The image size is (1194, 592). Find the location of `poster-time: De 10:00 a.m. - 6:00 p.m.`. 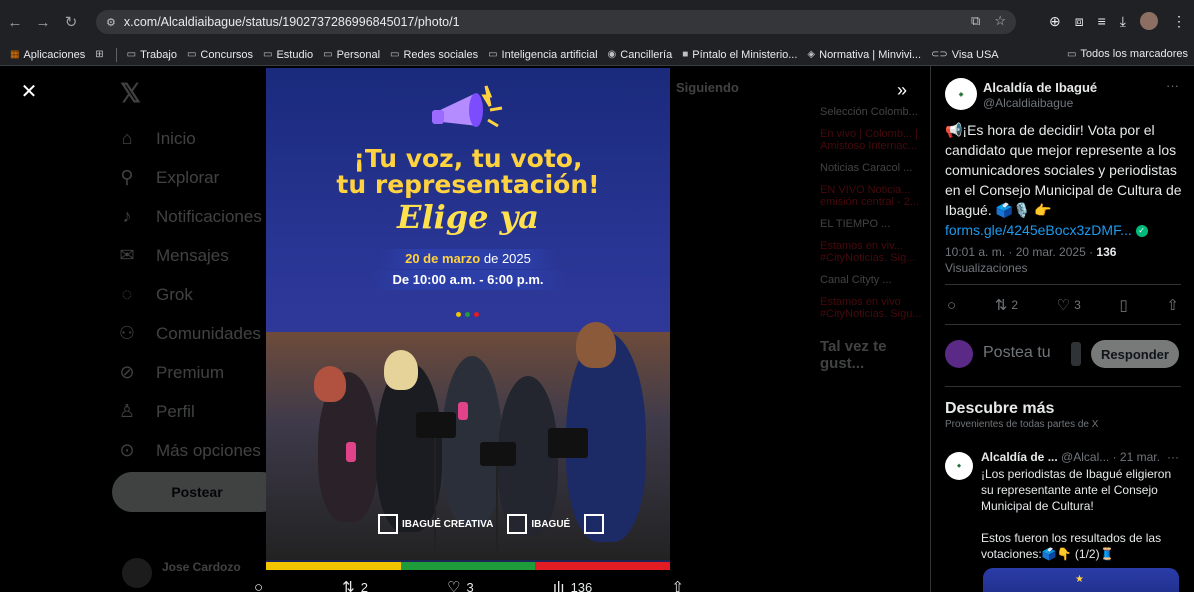

poster-time: De 10:00 a.m. - 6:00 p.m. is located at coordinates (468, 280).